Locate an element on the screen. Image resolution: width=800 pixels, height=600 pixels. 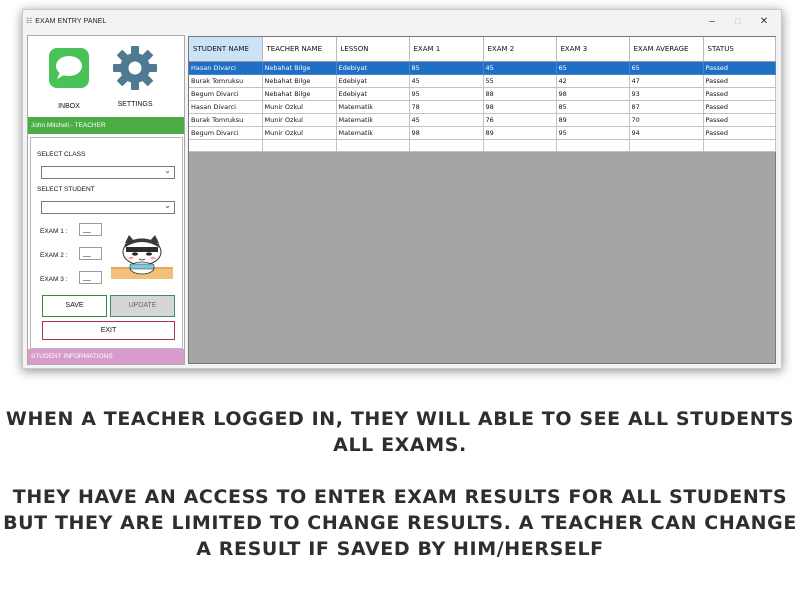
table-cell: 93 is located at coordinates (666, 94).